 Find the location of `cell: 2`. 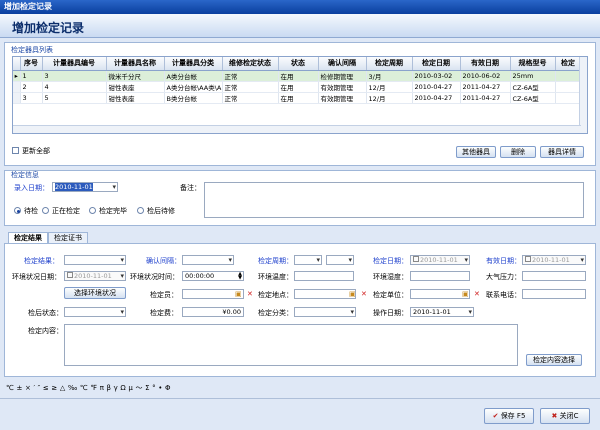

cell: 2 is located at coordinates (31, 87).